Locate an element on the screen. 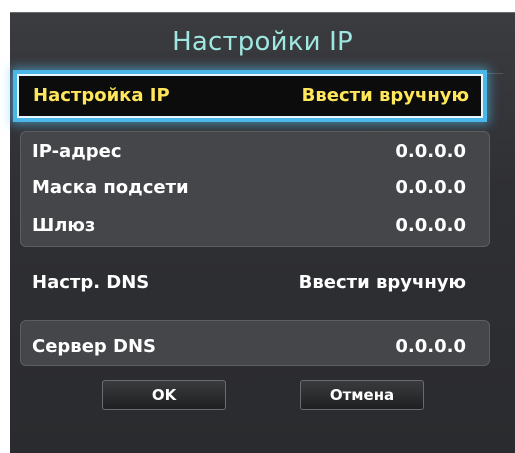  ip-address-label: IP-адрес is located at coordinates (77, 151).